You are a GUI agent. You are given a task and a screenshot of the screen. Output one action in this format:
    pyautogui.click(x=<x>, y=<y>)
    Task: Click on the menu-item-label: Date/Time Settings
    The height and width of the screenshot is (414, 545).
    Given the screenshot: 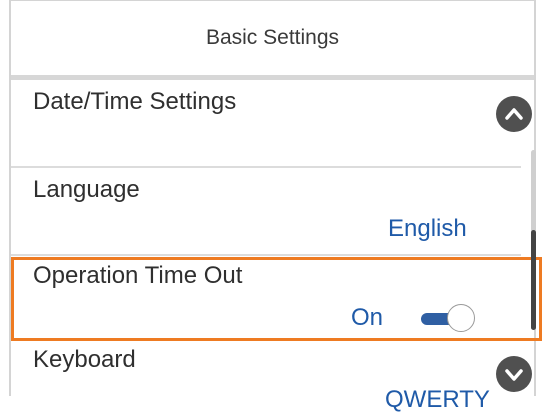 What is the action you would take?
    pyautogui.click(x=135, y=101)
    